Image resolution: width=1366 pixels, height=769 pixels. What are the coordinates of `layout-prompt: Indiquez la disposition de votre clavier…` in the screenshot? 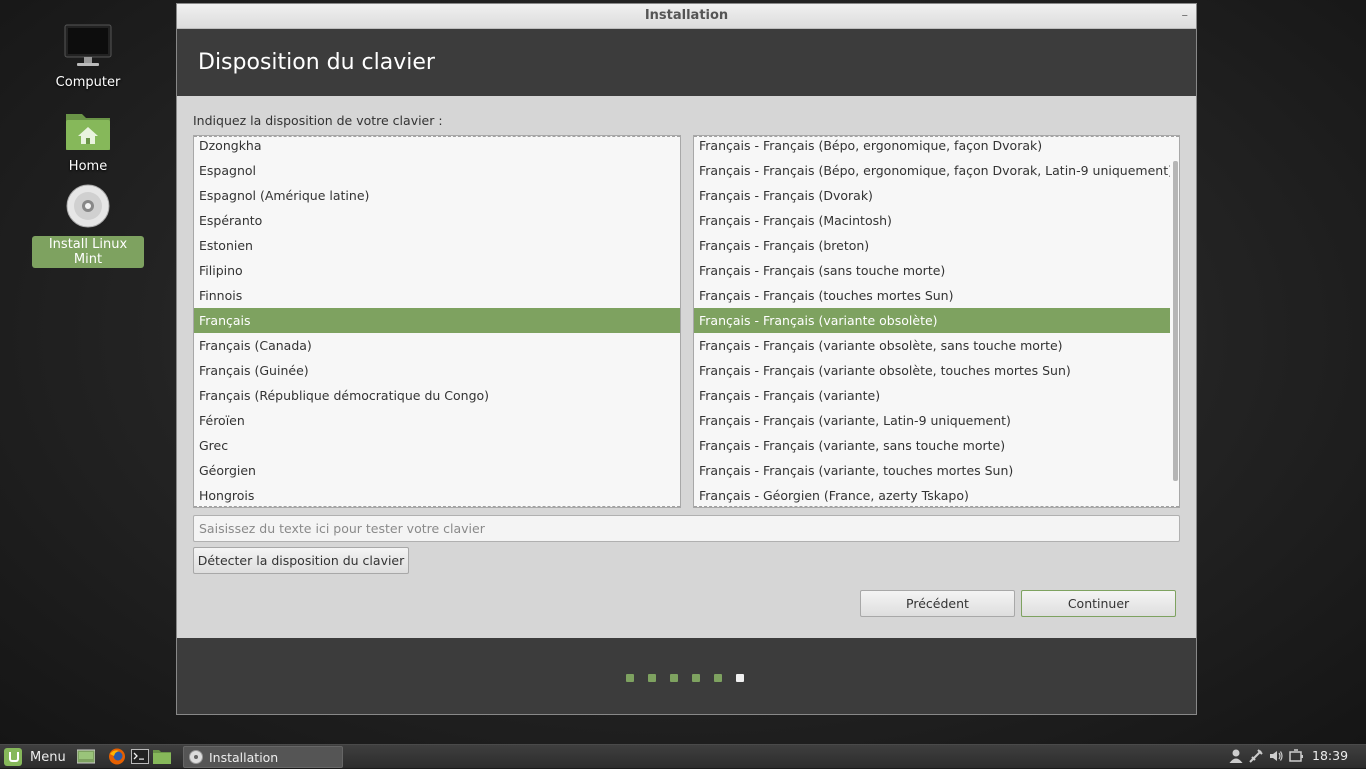 It's located at (318, 120).